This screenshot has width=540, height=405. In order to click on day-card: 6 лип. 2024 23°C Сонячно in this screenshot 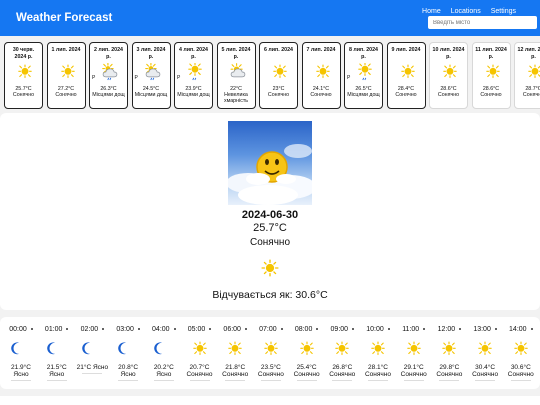, I will do `click(278, 75)`.